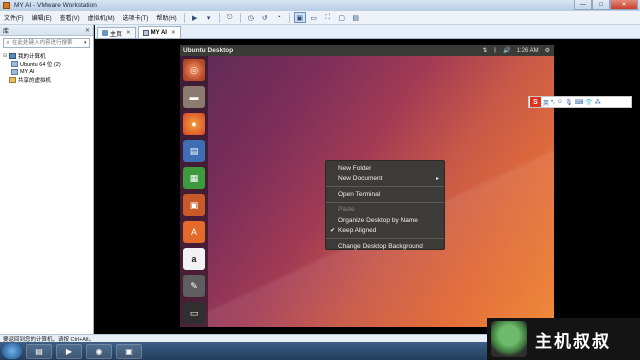  I want to click on menu-item-new-folder: New Folder, so click(385, 168).